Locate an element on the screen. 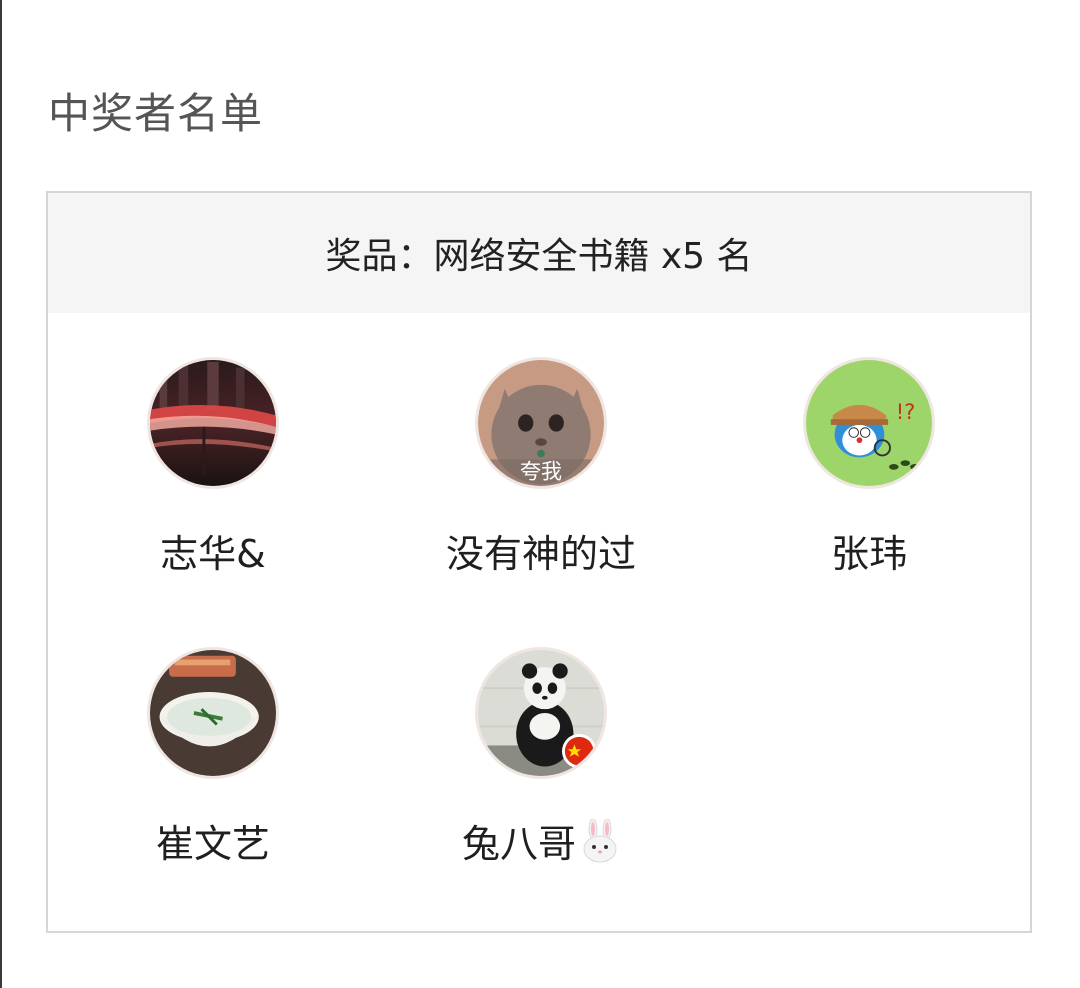  winner-name: 兔八哥 is located at coordinates (541, 844).